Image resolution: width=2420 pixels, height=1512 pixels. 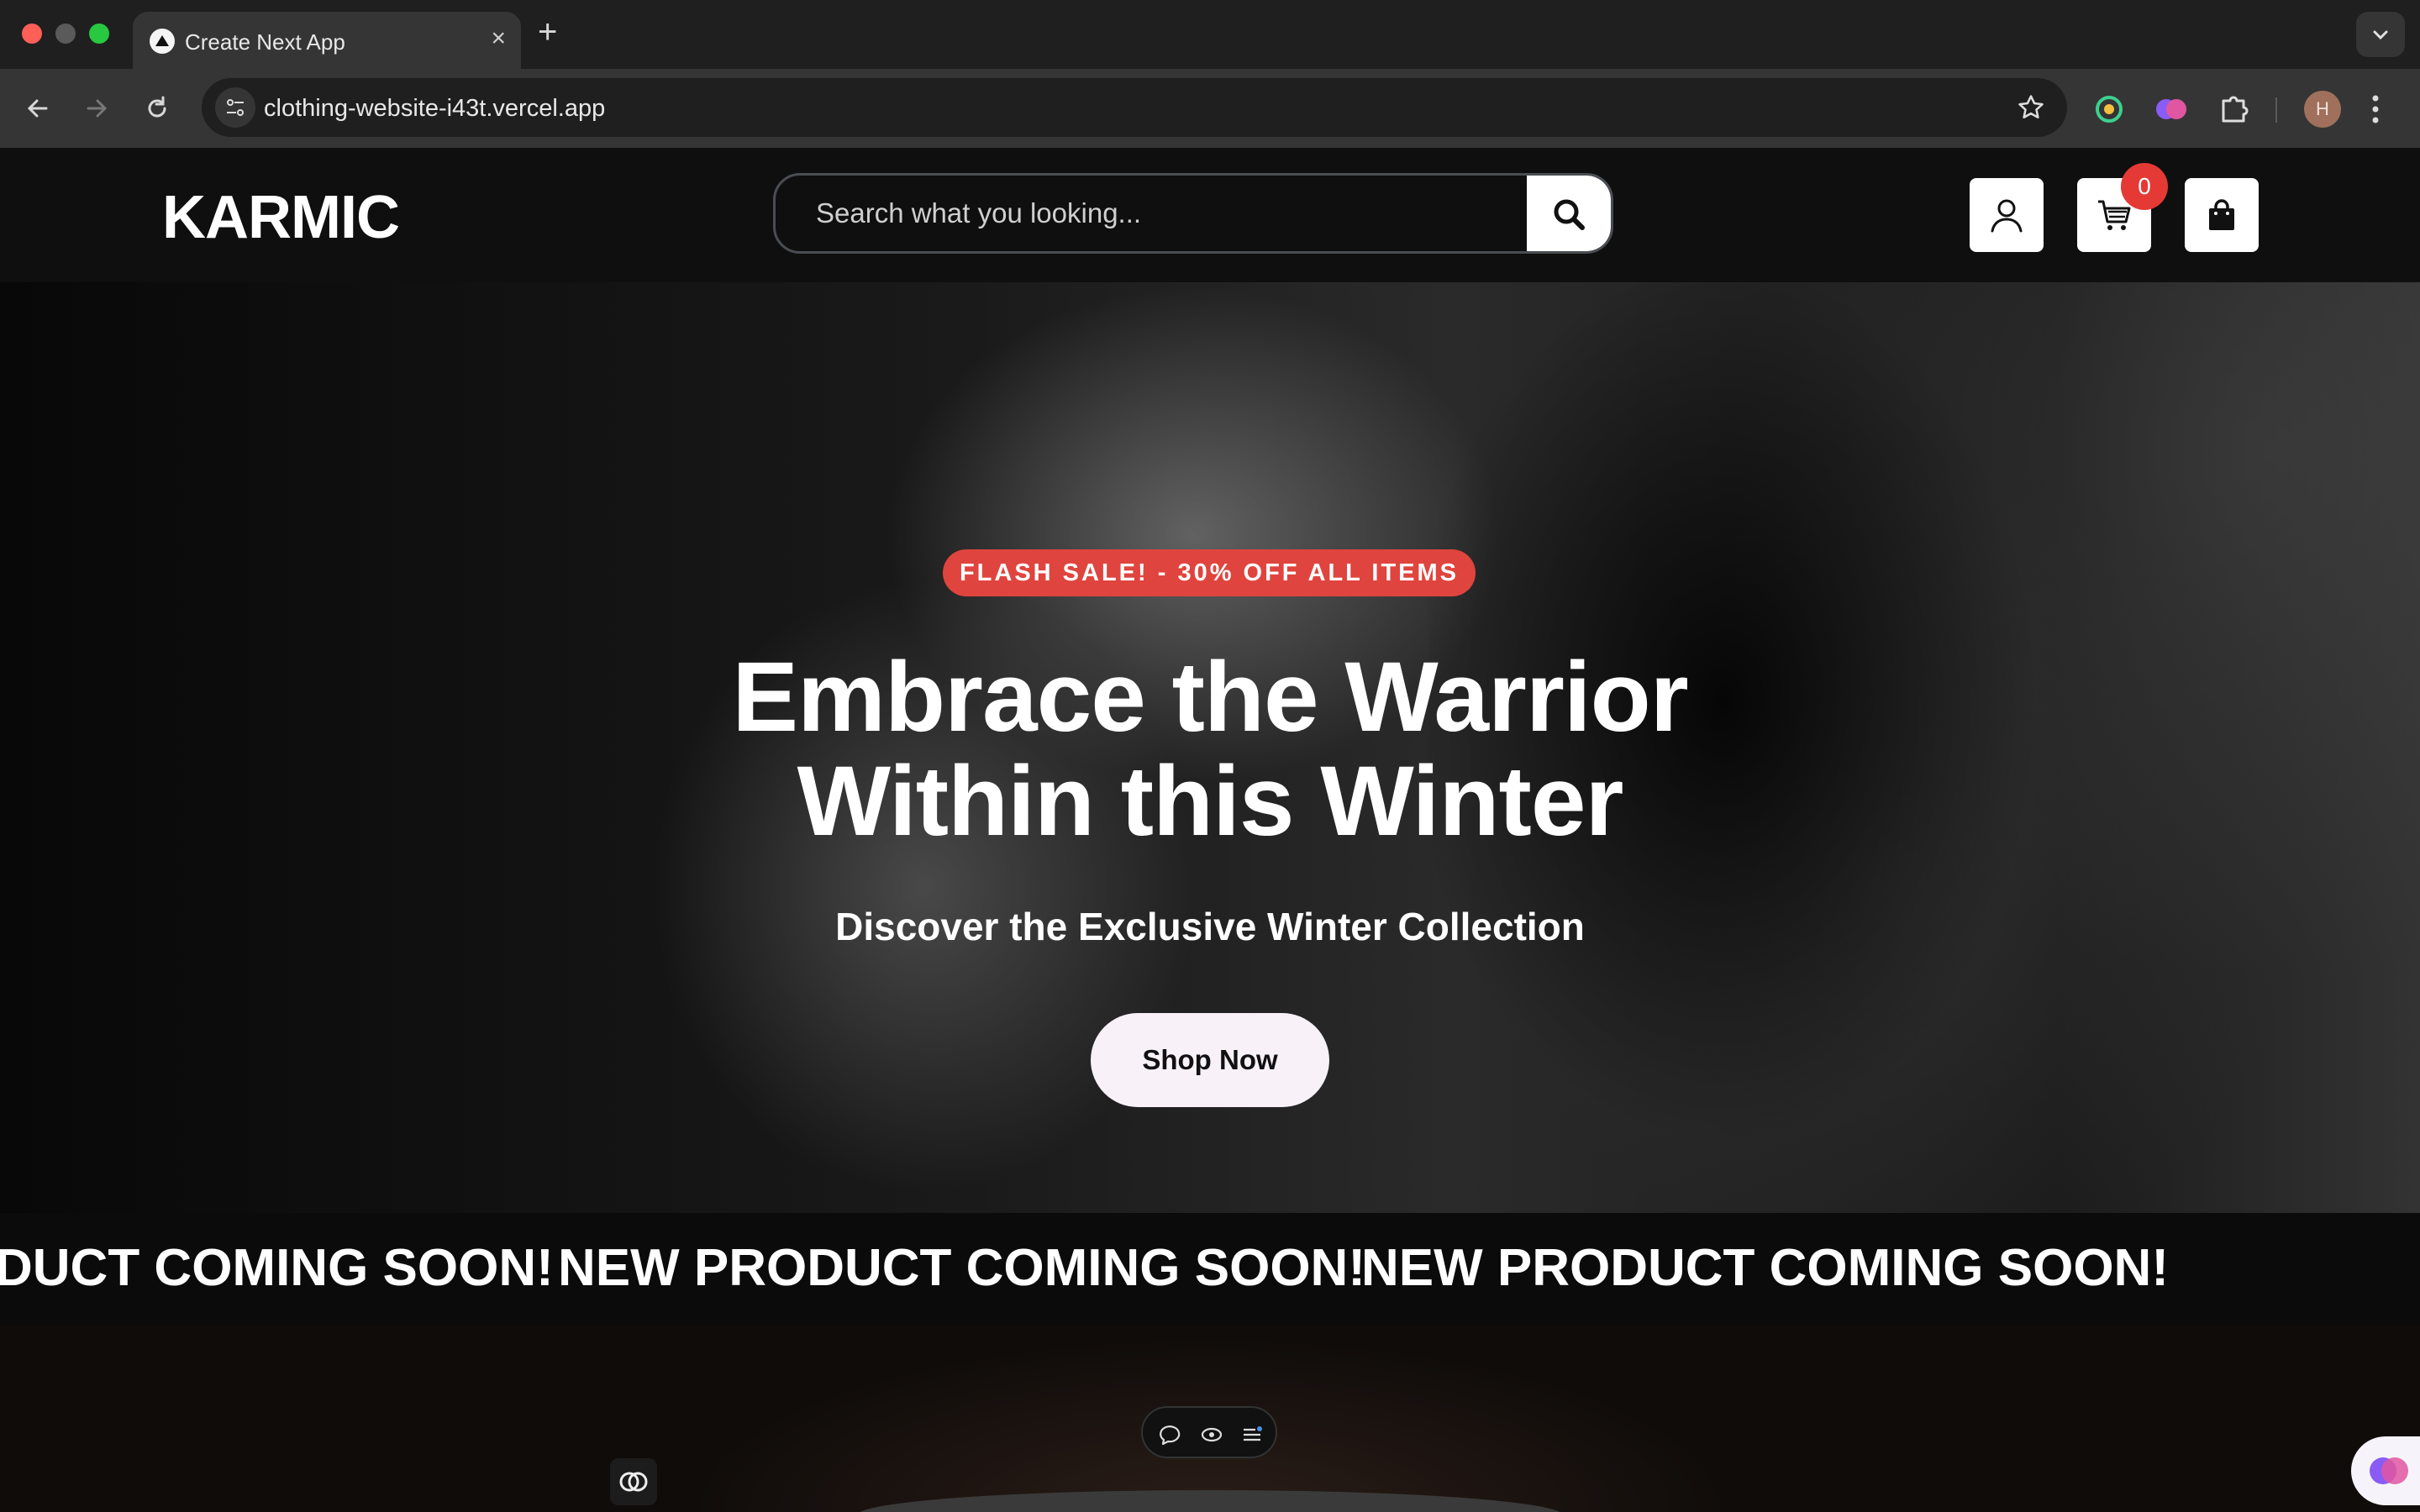 What do you see at coordinates (2109, 109) in the screenshot?
I see `extension-target-icon` at bounding box center [2109, 109].